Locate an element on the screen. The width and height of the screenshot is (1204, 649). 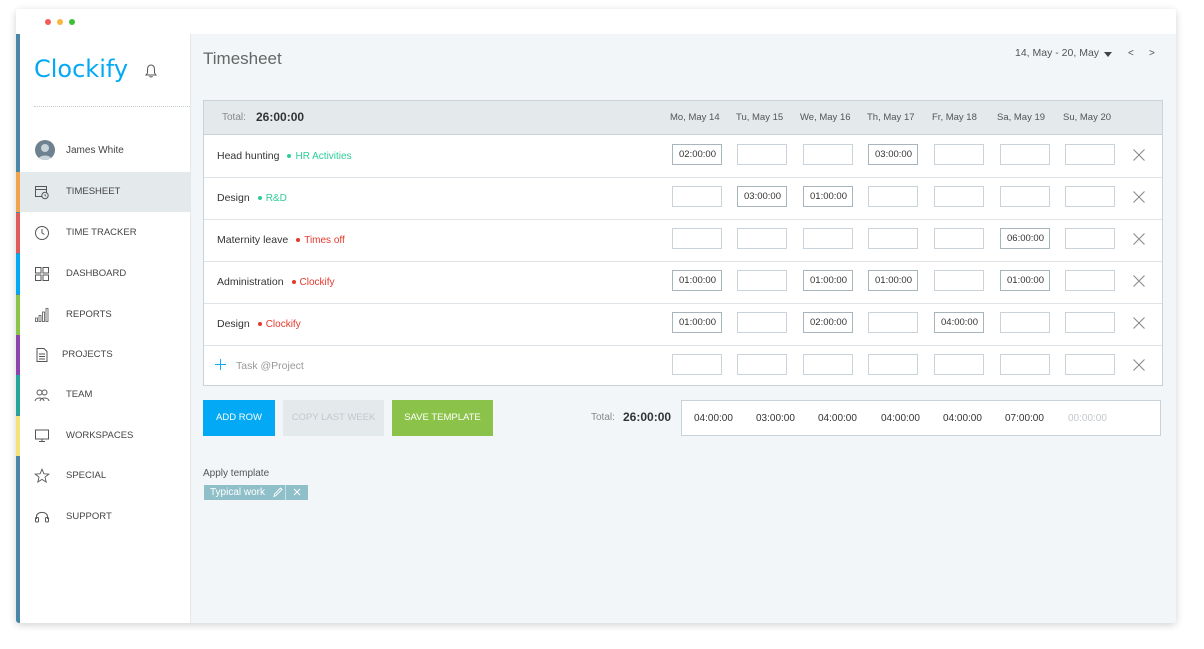
time-entry-input: 06:00:00 is located at coordinates (1025, 238).